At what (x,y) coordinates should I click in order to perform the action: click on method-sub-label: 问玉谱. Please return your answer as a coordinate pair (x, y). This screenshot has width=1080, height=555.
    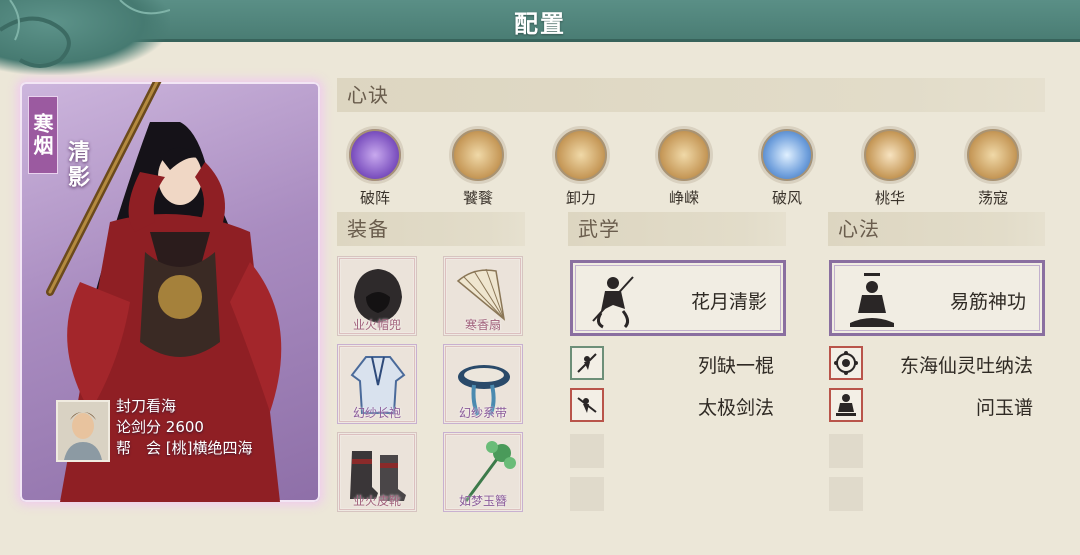
    Looking at the image, I should click on (1004, 408).